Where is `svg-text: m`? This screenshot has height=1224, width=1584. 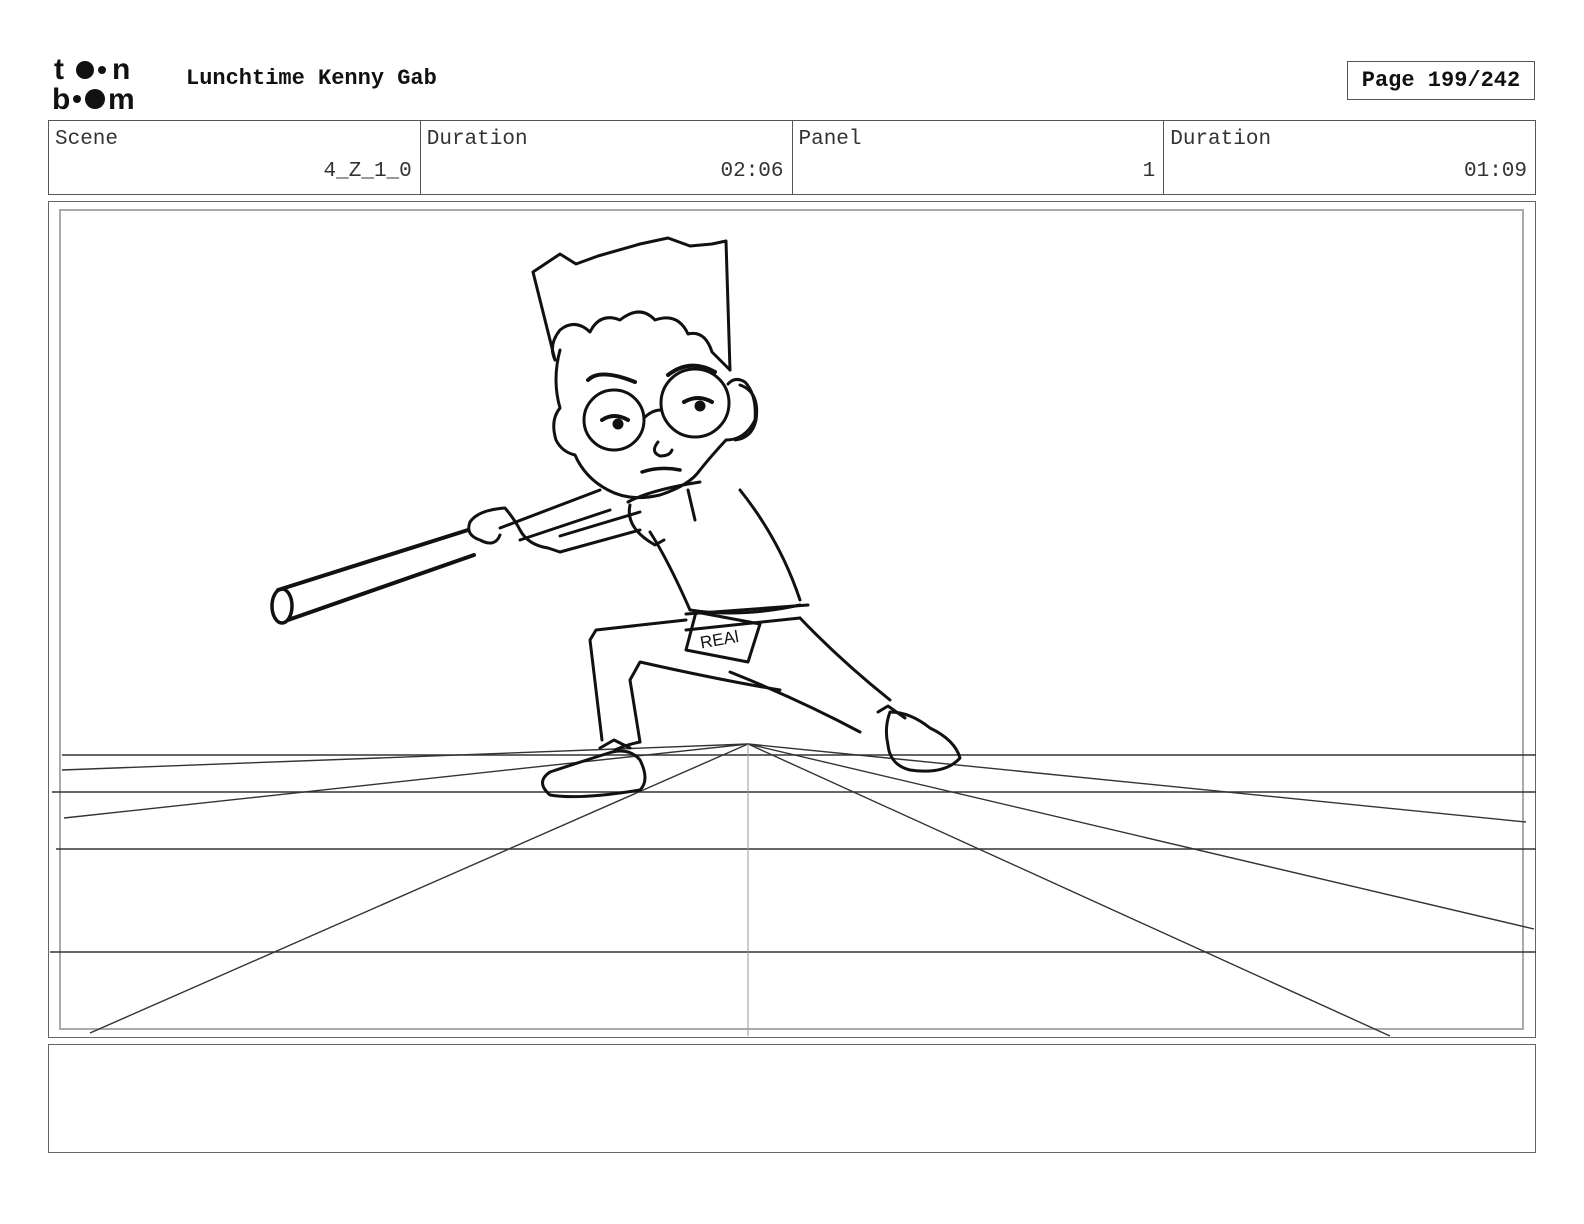 svg-text: m is located at coordinates (121, 97).